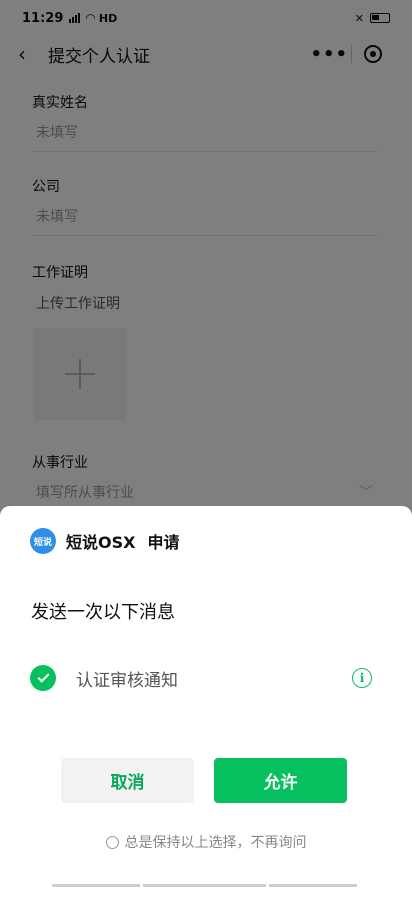  What do you see at coordinates (127, 780) in the screenshot?
I see `cancel-button: 取消` at bounding box center [127, 780].